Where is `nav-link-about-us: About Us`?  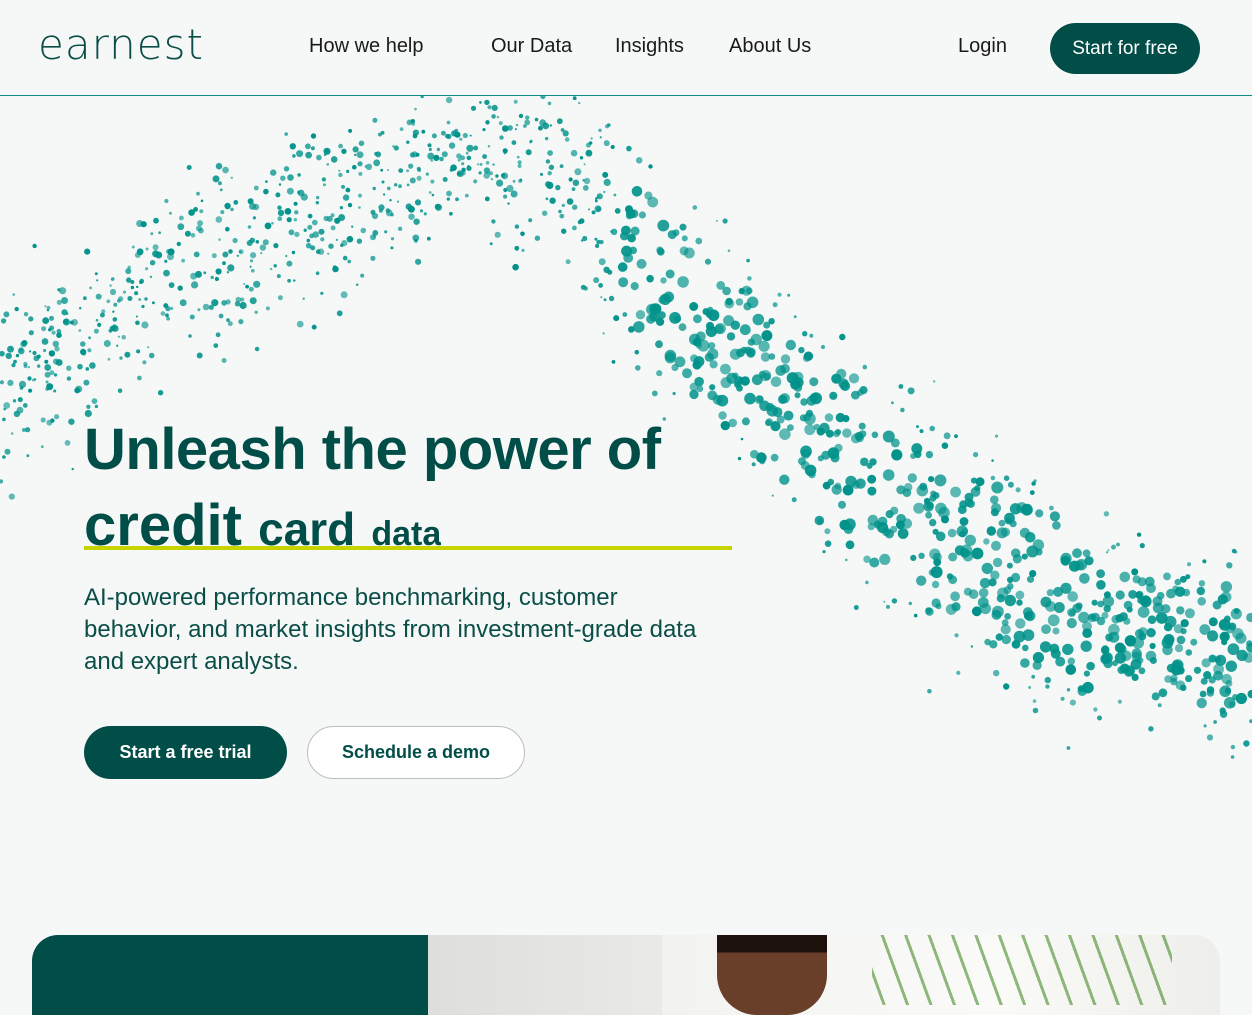 nav-link-about-us: About Us is located at coordinates (770, 46).